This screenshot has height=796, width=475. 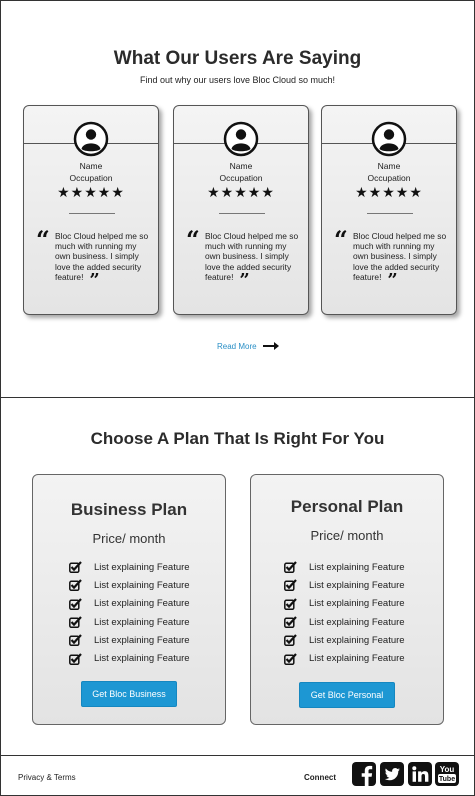 What do you see at coordinates (347, 506) in the screenshot?
I see `plan-name: Personal Plan` at bounding box center [347, 506].